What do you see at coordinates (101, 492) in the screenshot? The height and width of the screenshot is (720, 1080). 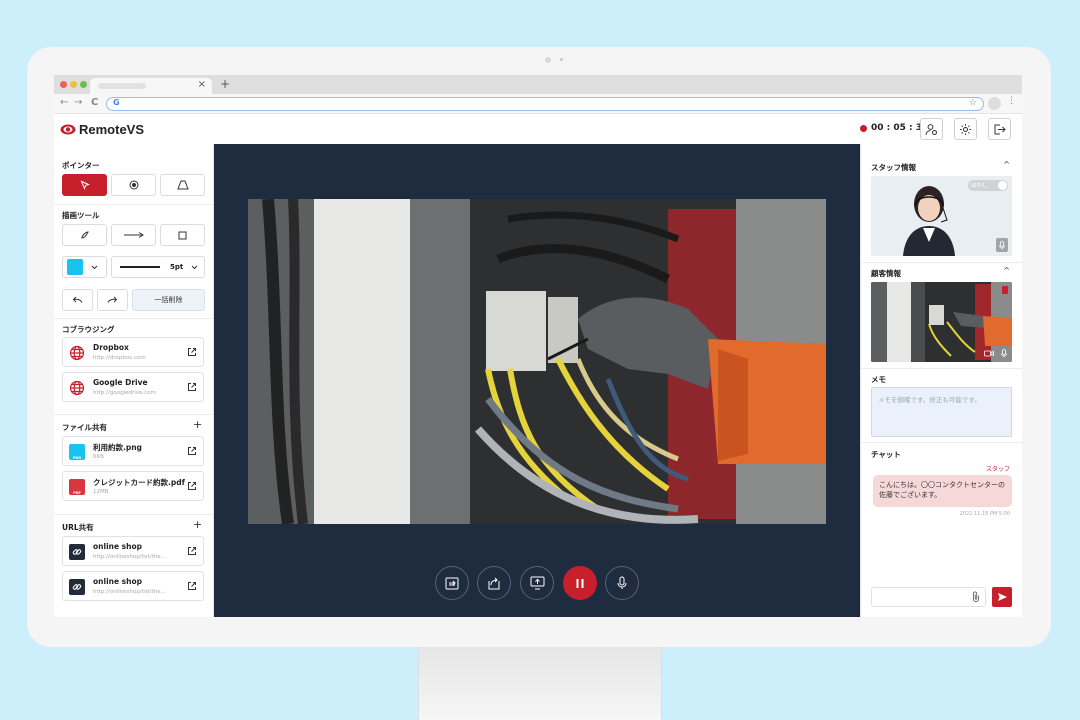 I see `file-size: 12MB` at bounding box center [101, 492].